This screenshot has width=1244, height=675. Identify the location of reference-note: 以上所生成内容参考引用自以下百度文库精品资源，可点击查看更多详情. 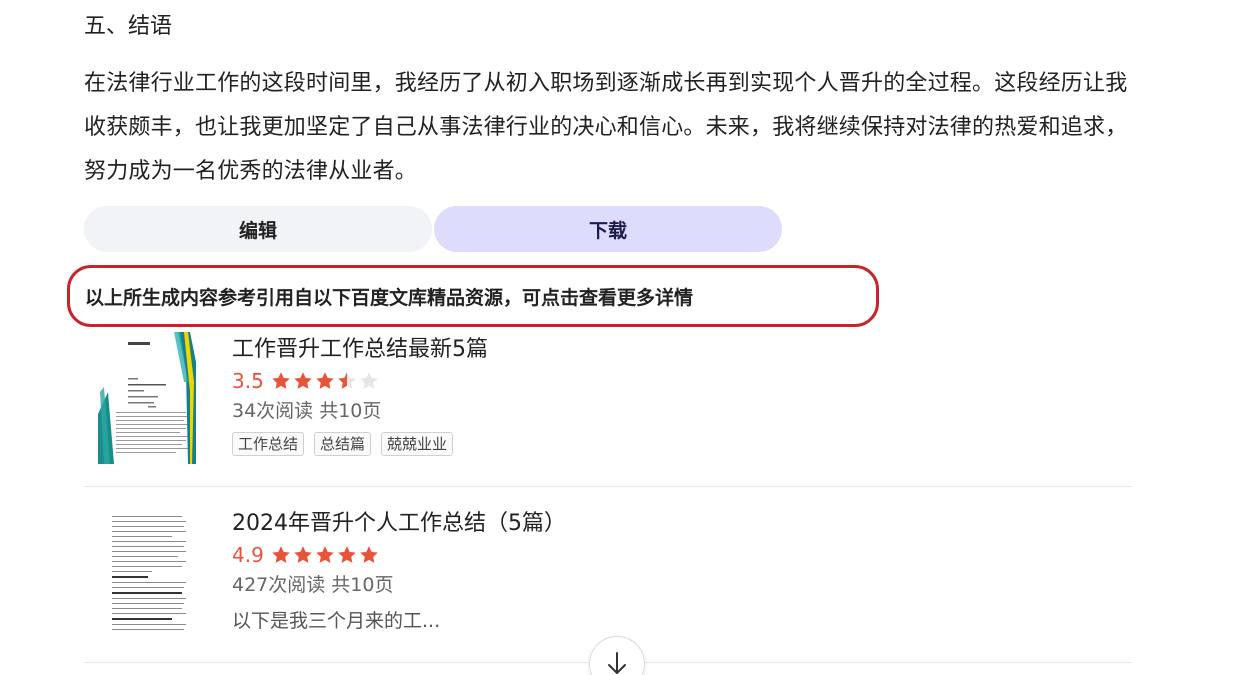
(473, 296).